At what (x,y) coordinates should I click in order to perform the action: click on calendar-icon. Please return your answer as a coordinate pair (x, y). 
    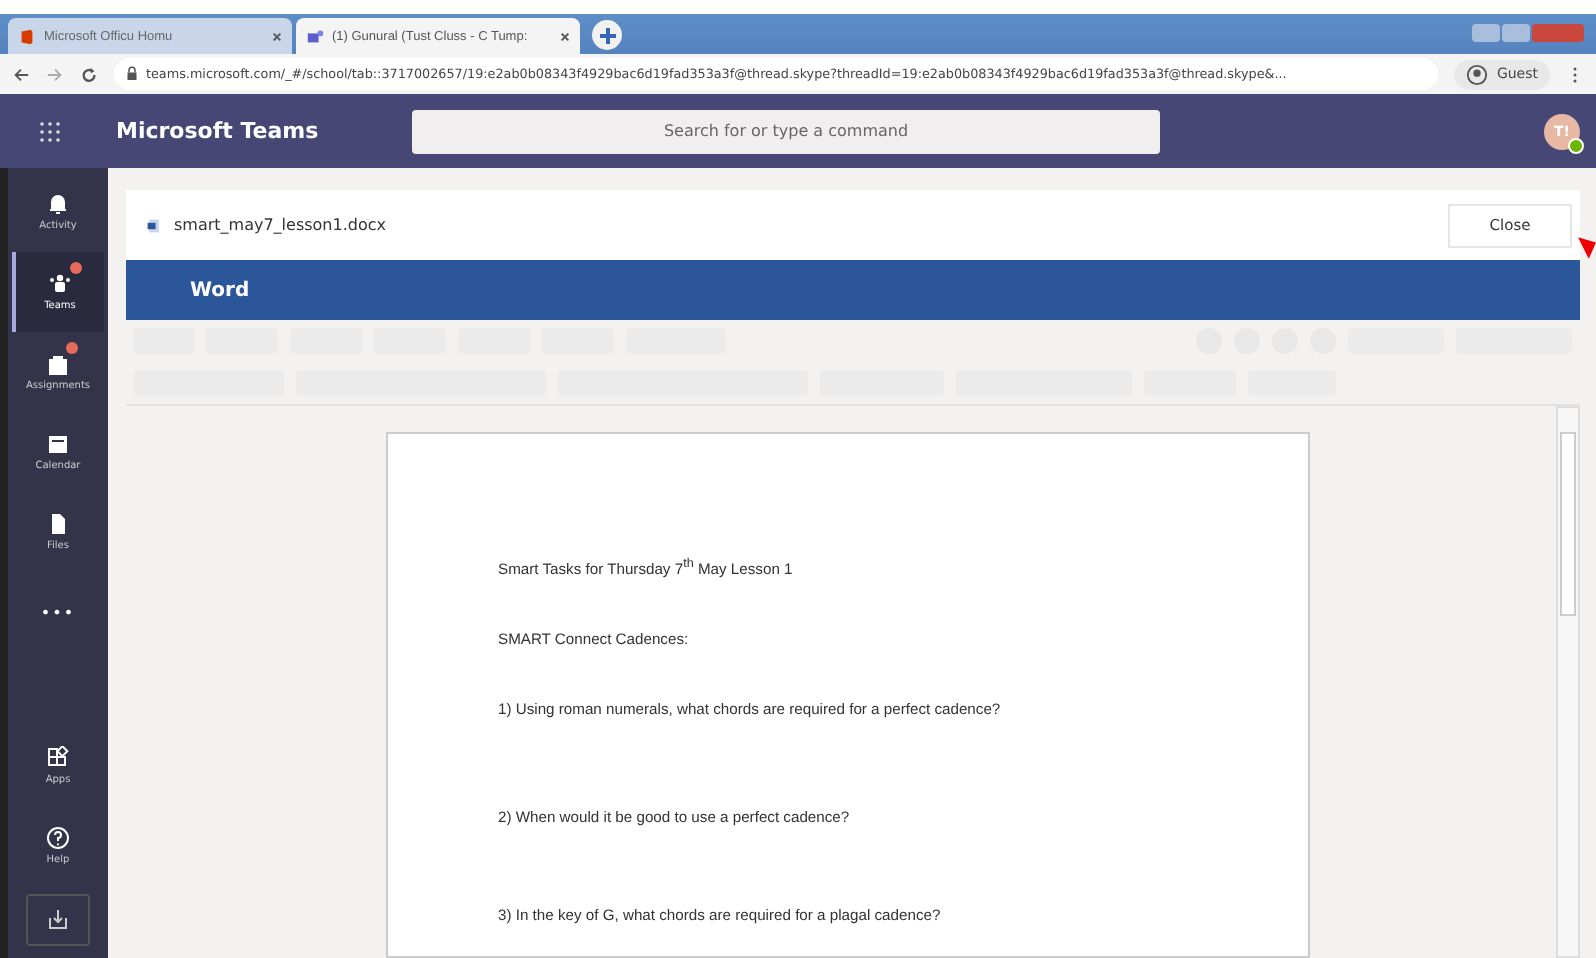
    Looking at the image, I should click on (58, 444).